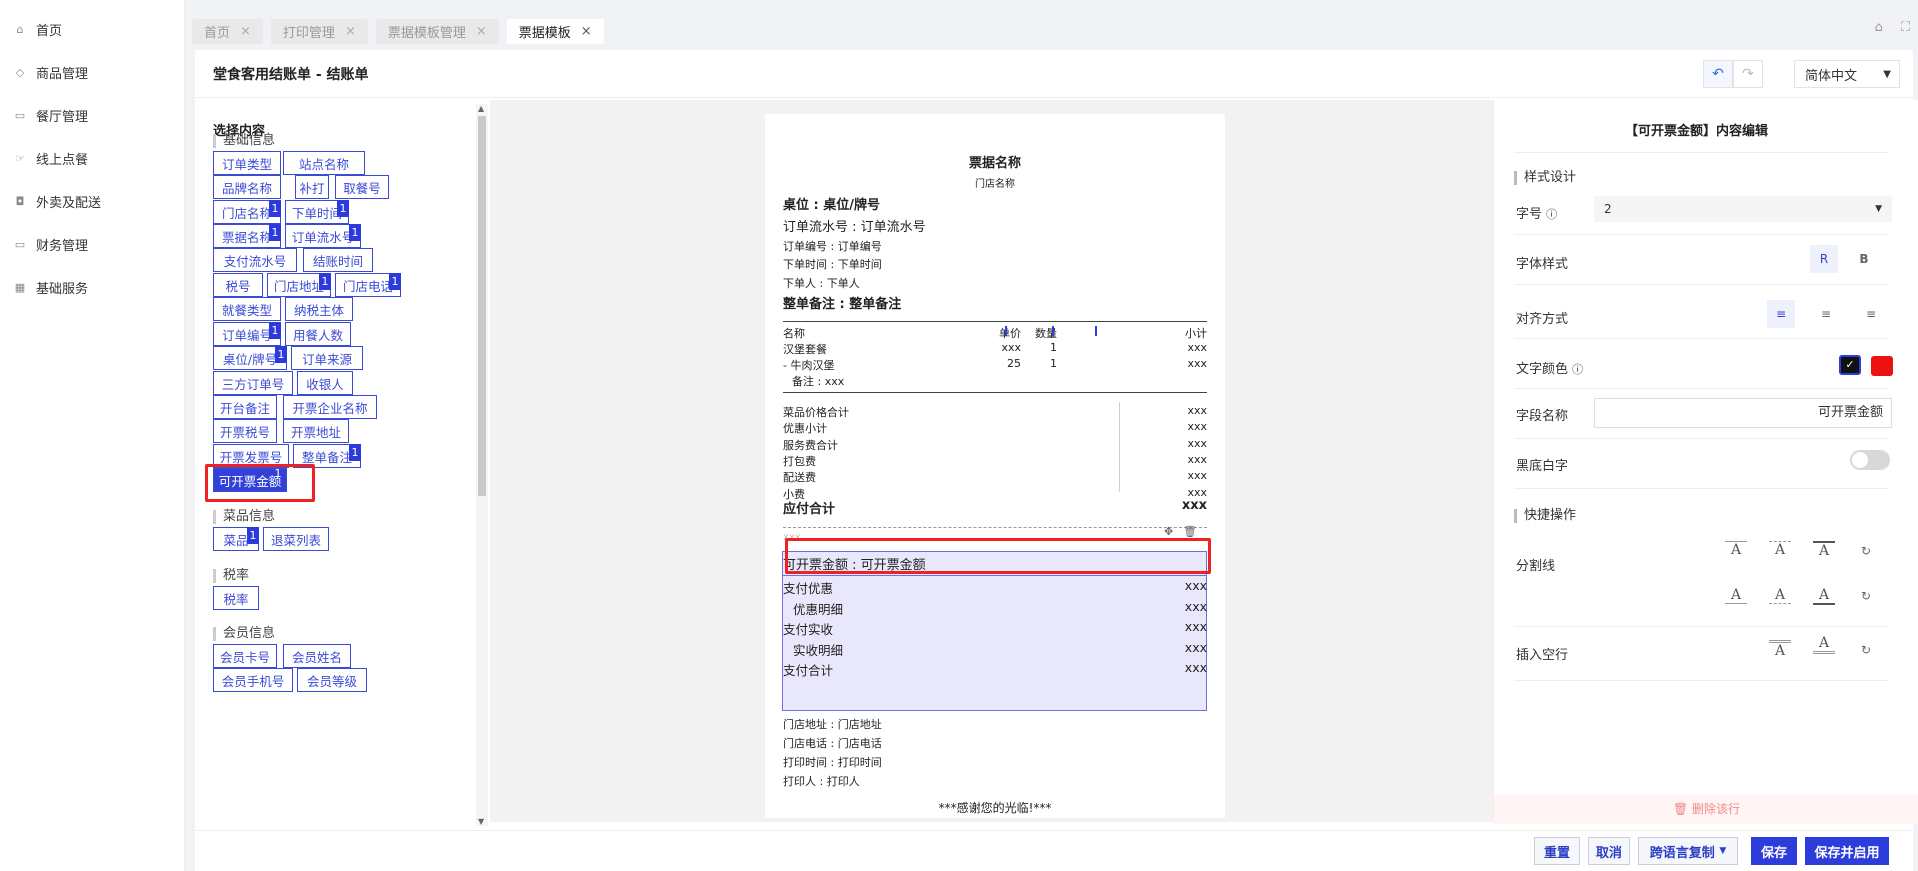  Describe the element at coordinates (831, 203) in the screenshot. I see `receipt-table: 桌位 : 桌位/牌号` at that location.